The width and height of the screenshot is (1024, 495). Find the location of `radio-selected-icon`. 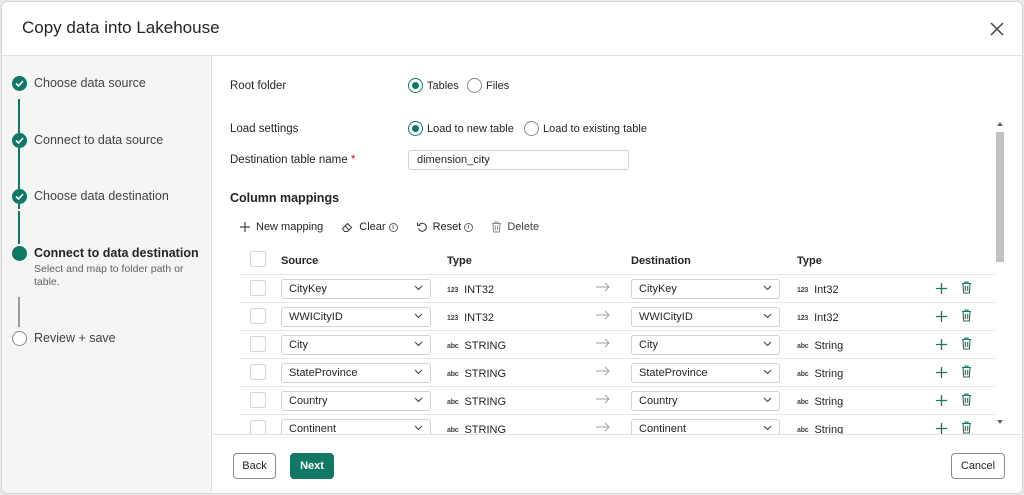

radio-selected-icon is located at coordinates (415, 85).